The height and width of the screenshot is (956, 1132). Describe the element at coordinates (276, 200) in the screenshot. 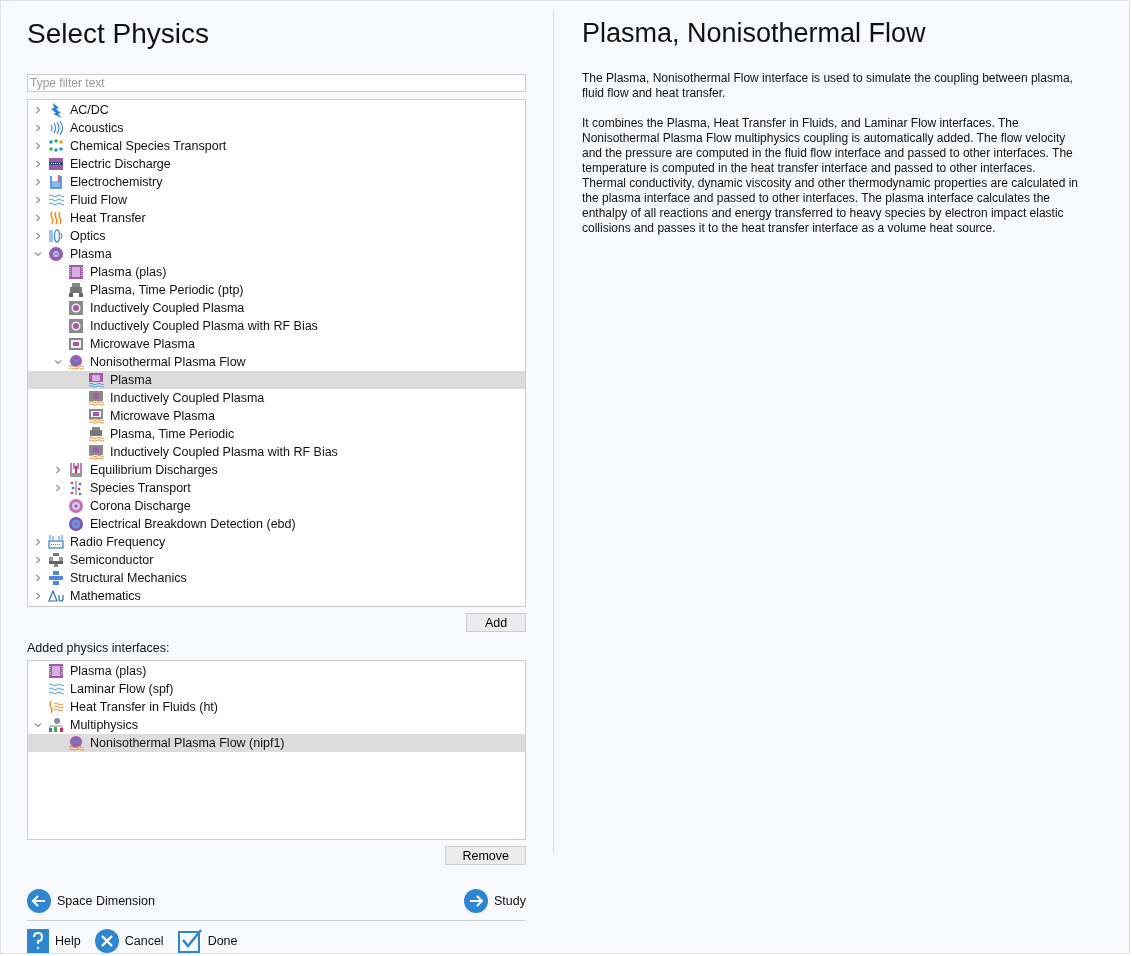

I see `tree-item: Fluid Flow` at that location.